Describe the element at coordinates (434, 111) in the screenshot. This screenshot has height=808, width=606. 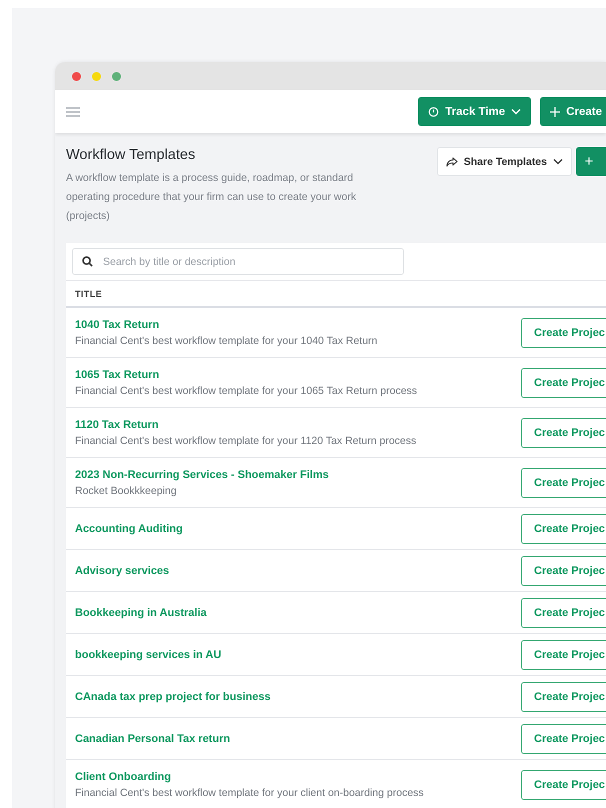
I see `timer-icon` at that location.